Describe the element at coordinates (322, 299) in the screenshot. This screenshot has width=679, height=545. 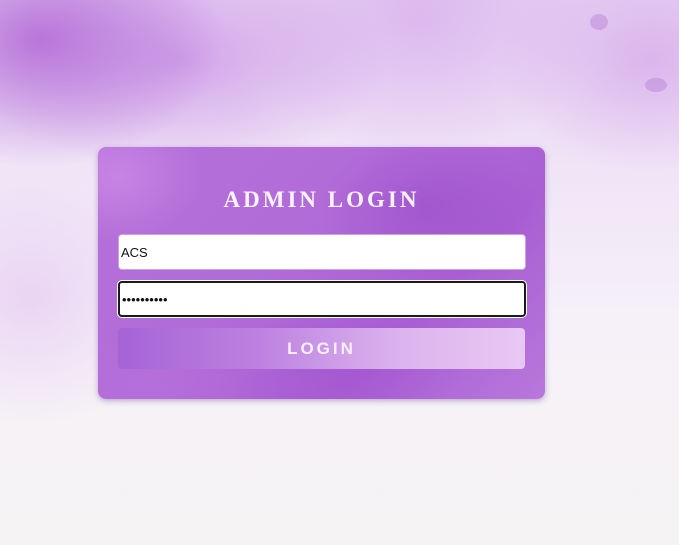
I see `password-input` at that location.